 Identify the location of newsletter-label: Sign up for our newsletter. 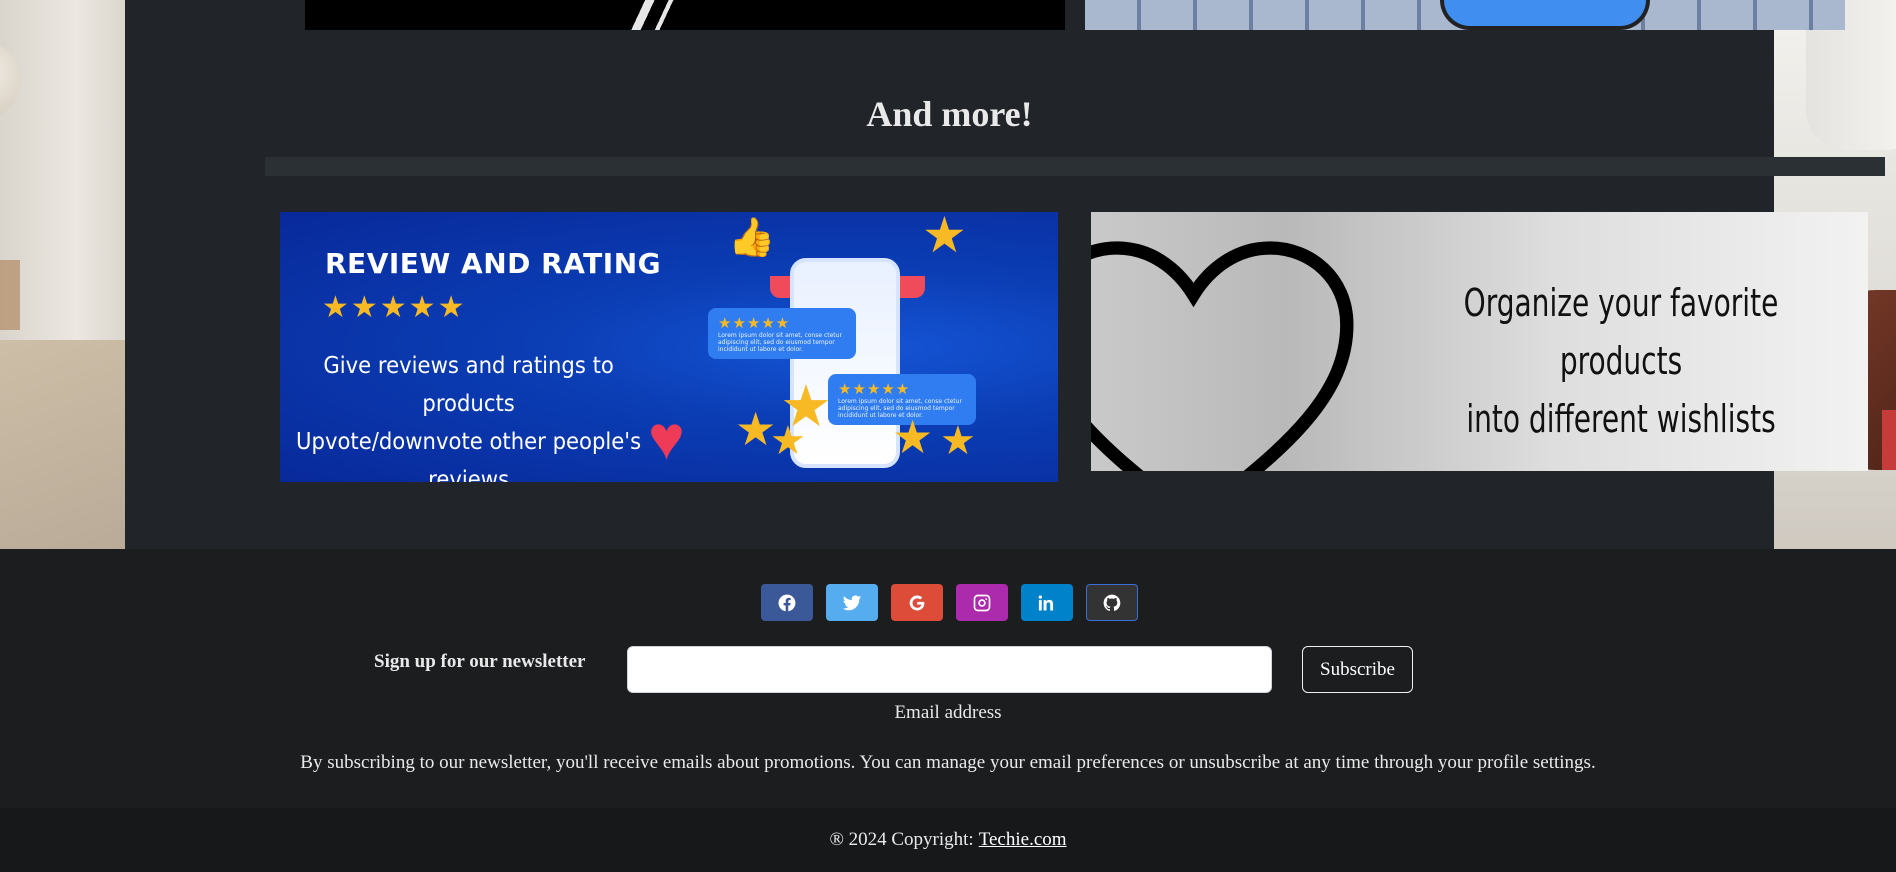
(480, 661).